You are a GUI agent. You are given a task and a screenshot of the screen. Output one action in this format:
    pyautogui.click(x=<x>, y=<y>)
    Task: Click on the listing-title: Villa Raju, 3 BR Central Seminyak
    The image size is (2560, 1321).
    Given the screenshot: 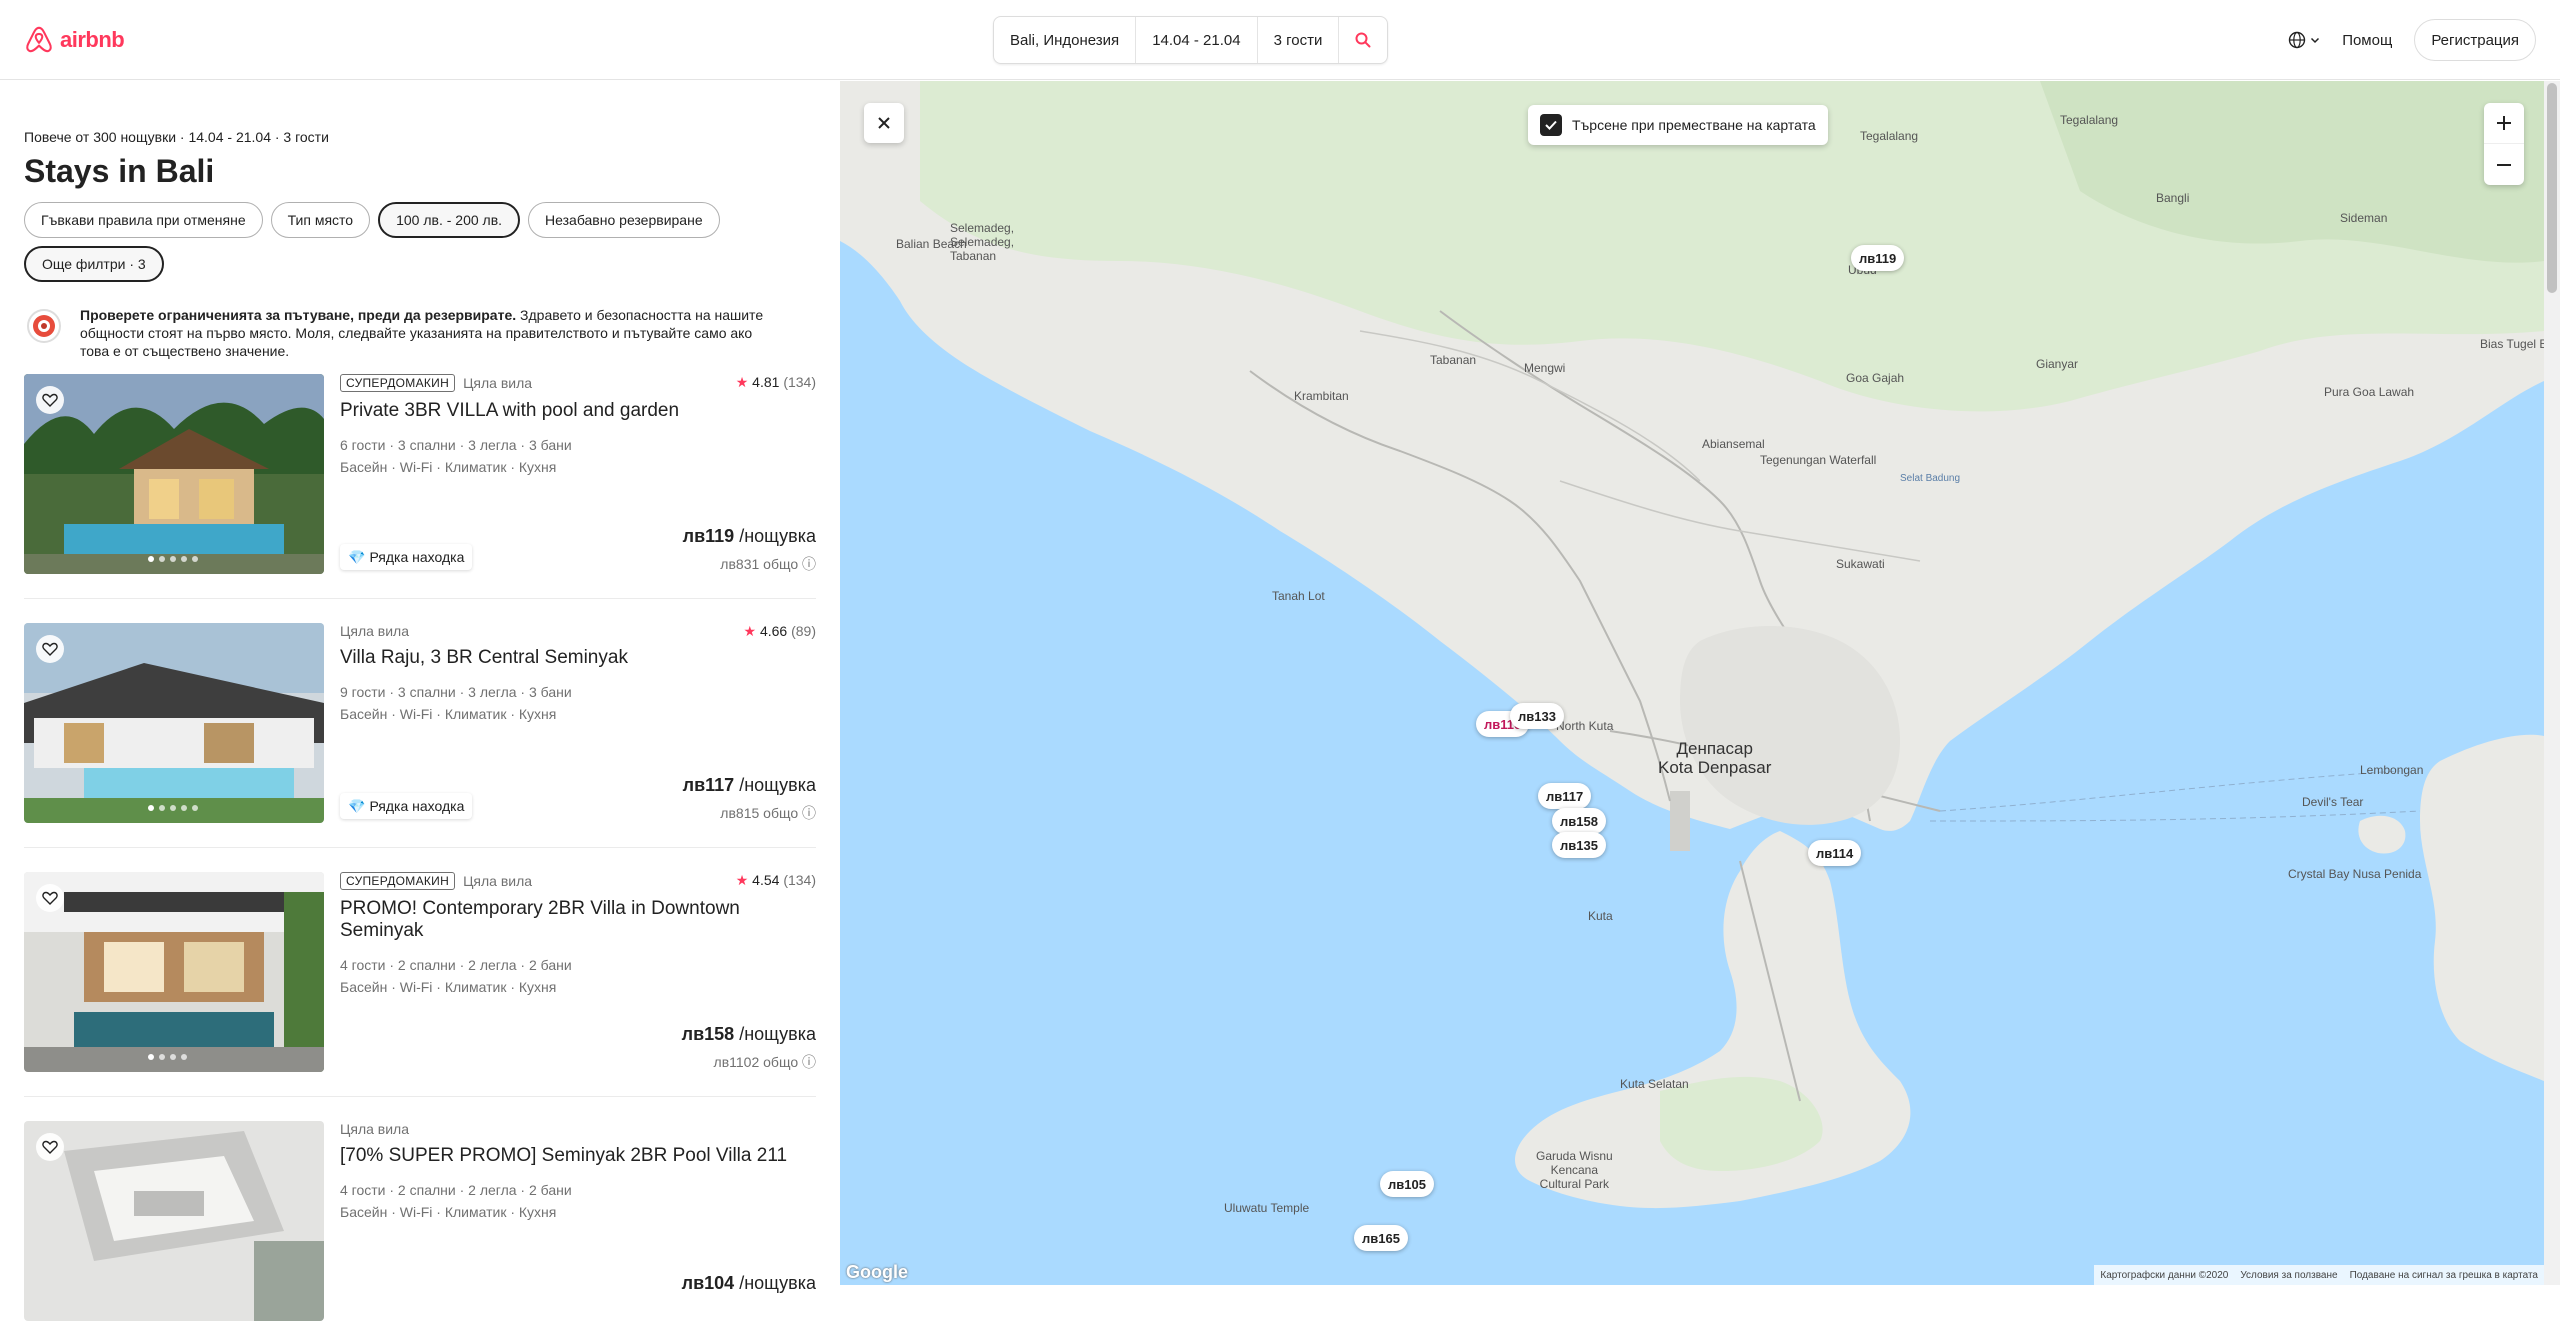 What is the action you would take?
    pyautogui.click(x=578, y=658)
    